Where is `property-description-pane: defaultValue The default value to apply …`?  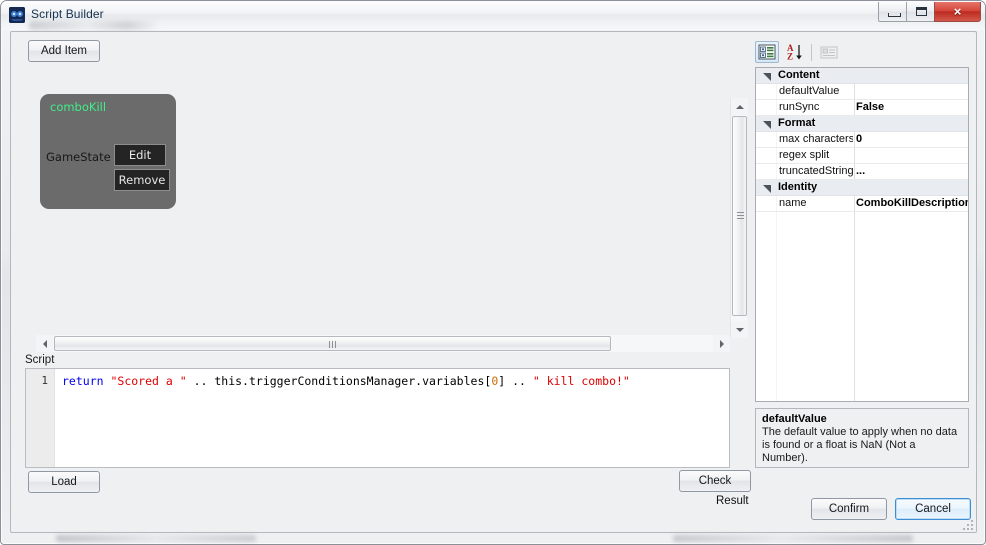 property-description-pane: defaultValue The default value to apply … is located at coordinates (862, 438).